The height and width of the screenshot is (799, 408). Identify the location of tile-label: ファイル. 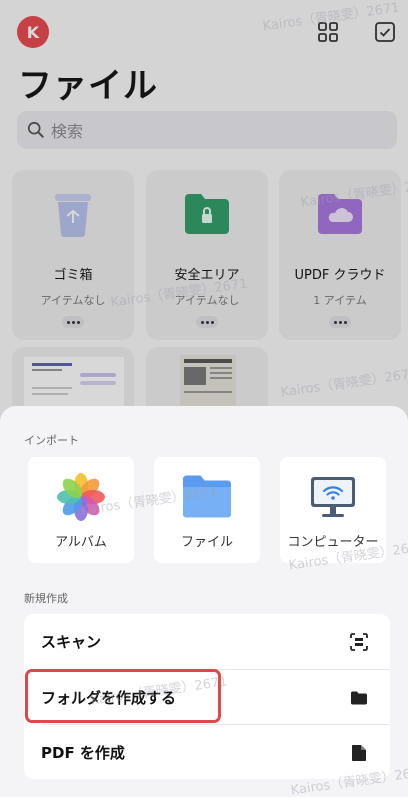
(206, 542).